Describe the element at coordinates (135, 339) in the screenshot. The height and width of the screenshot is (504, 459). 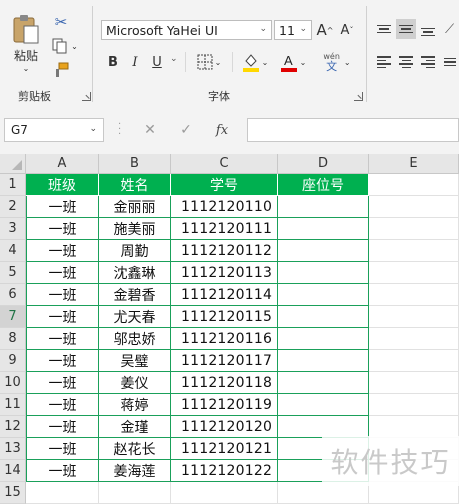
I see `table-cell: 邬忠娇` at that location.